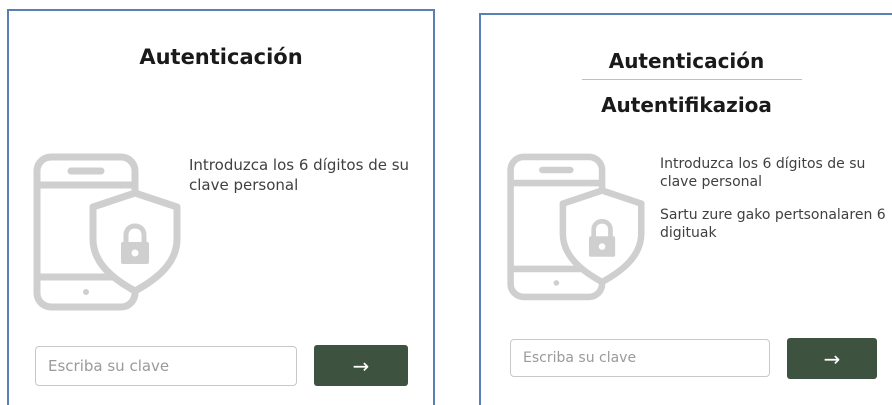 Image resolution: width=892 pixels, height=405 pixels. What do you see at coordinates (221, 57) in the screenshot?
I see `page-title: Autenticación` at bounding box center [221, 57].